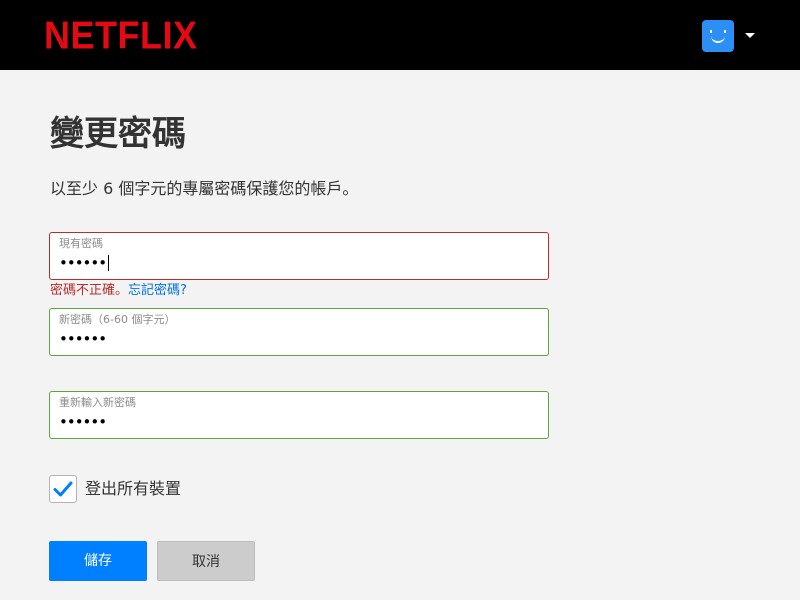 This screenshot has height=600, width=800. I want to click on save-button: 儲存, so click(98, 561).